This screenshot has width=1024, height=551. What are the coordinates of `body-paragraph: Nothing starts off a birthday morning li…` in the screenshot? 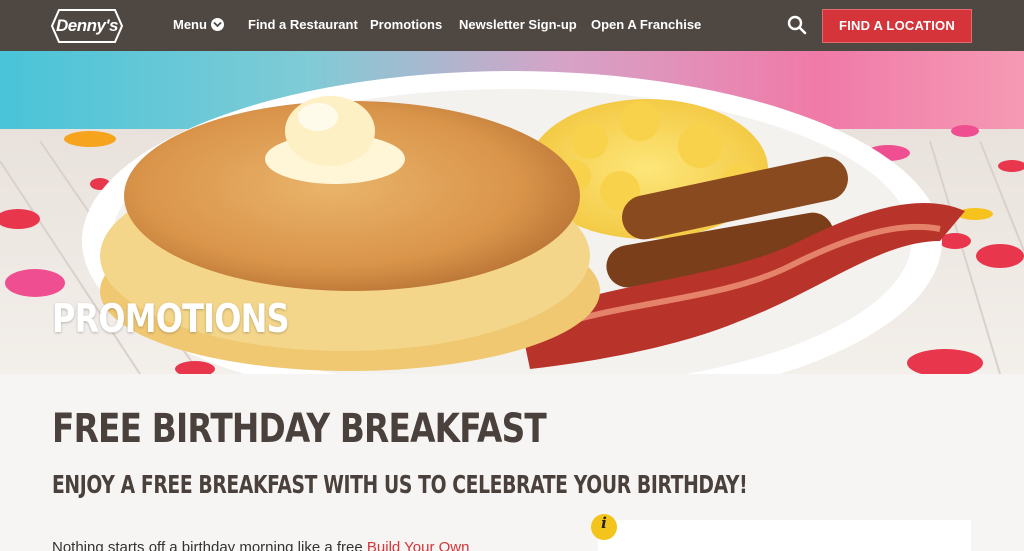 It's located at (260, 545).